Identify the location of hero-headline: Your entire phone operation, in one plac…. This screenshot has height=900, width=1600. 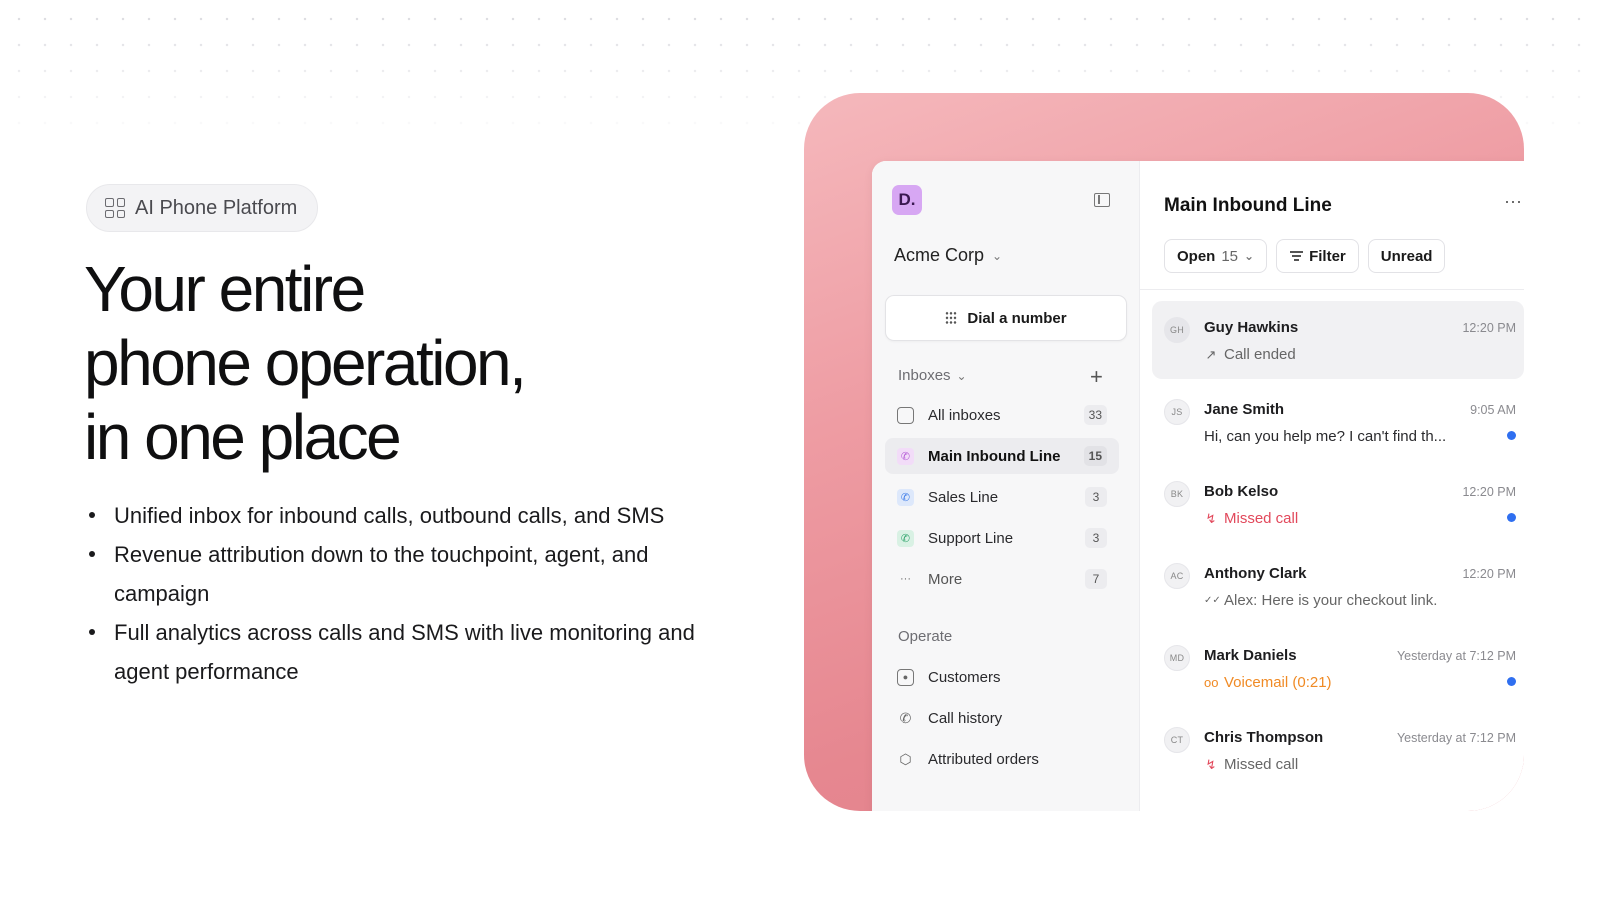
(404, 363).